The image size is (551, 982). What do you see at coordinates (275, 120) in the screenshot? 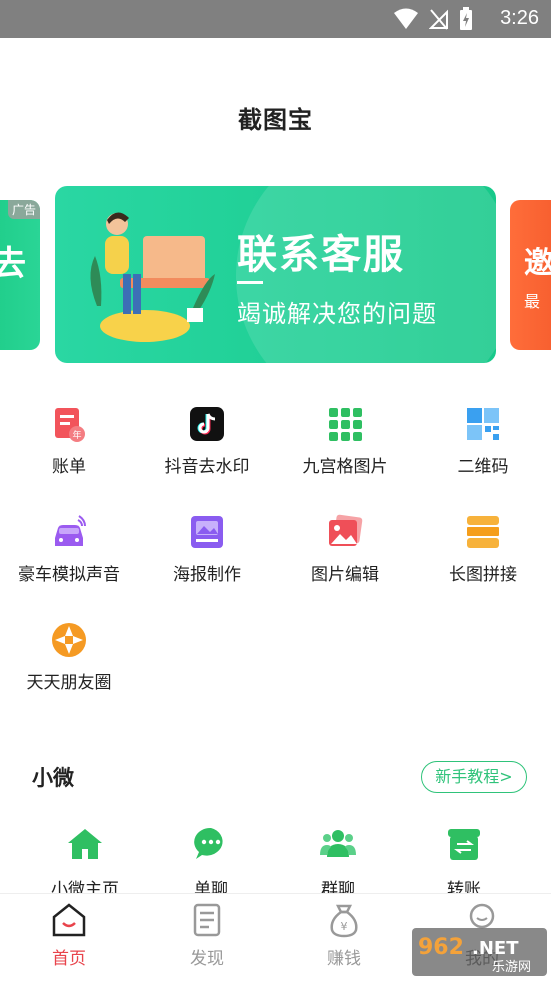
I see `page-title: 截图宝` at bounding box center [275, 120].